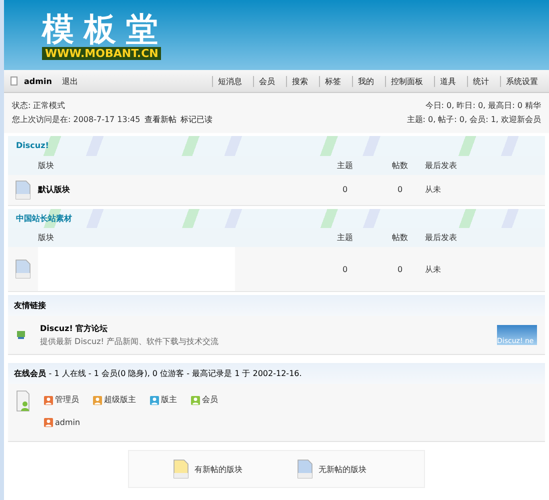 Image resolution: width=549 pixels, height=500 pixels. Describe the element at coordinates (76, 119) in the screenshot. I see `last-visit-text: 您上次访问是在: 2008-7-17 13:45` at that location.